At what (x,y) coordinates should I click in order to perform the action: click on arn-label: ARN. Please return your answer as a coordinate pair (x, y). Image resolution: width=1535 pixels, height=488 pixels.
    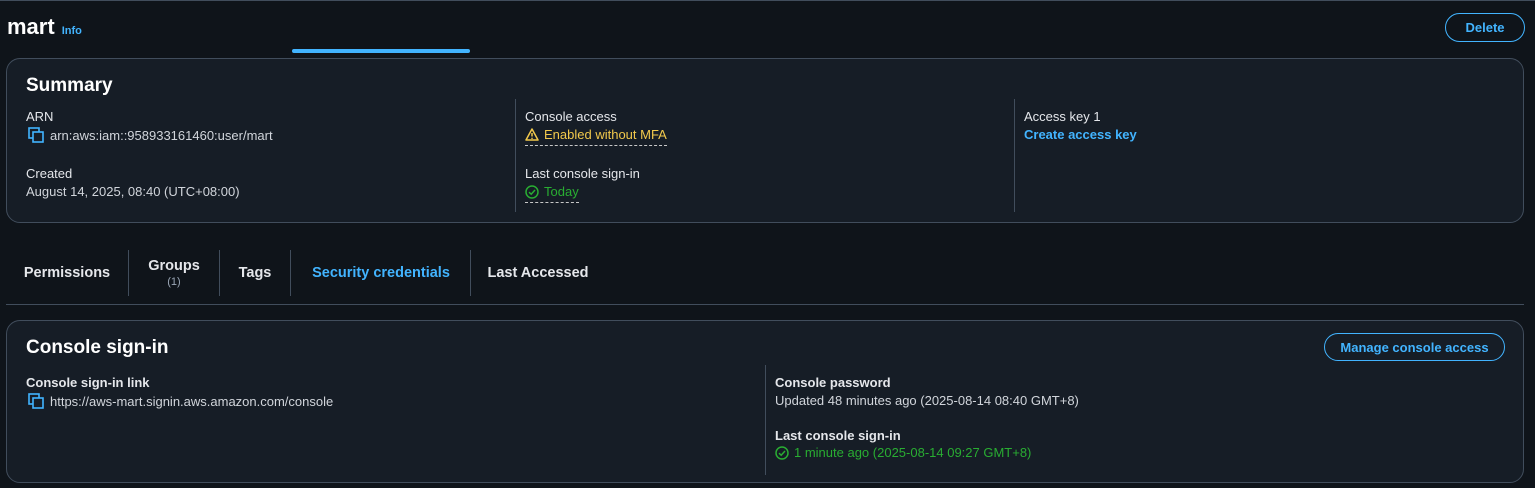
    Looking at the image, I should click on (40, 116).